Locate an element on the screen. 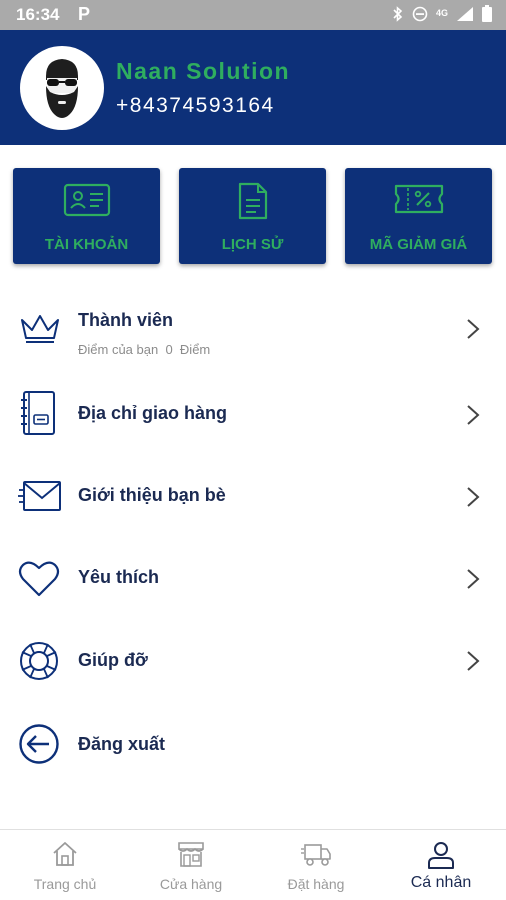  shipping-address-label: Địa chỉ giao hàng is located at coordinates (153, 413).